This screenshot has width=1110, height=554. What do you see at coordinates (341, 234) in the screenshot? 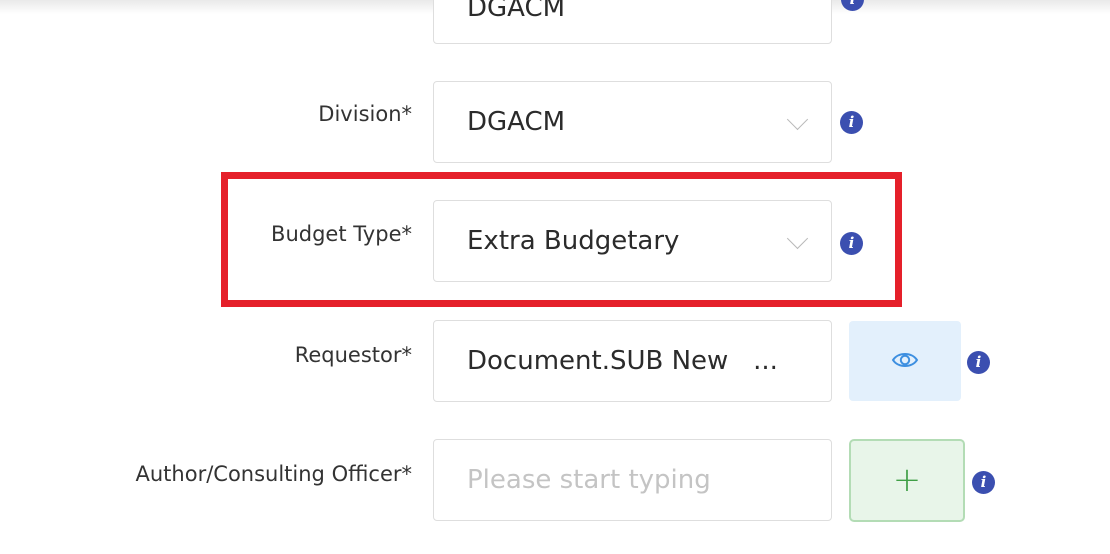
I see `budget-type-label: Budget Type*` at bounding box center [341, 234].